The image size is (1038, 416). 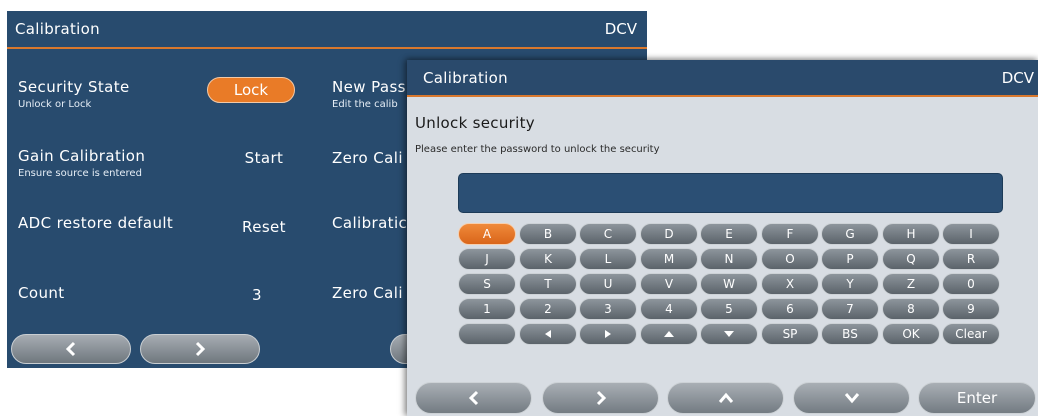 I want to click on key-0: 0, so click(x=971, y=284).